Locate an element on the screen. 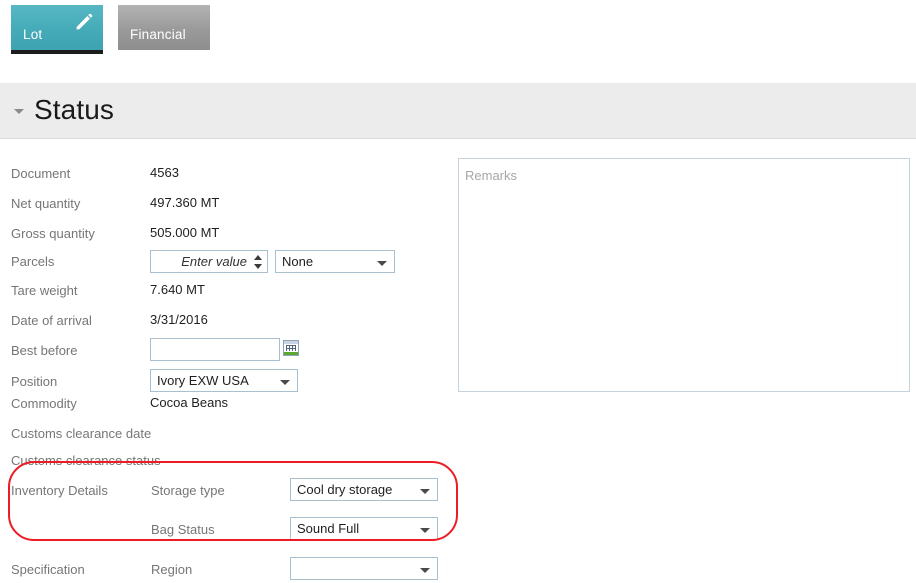  value-gross-quantity: 505.000 MT is located at coordinates (185, 232).